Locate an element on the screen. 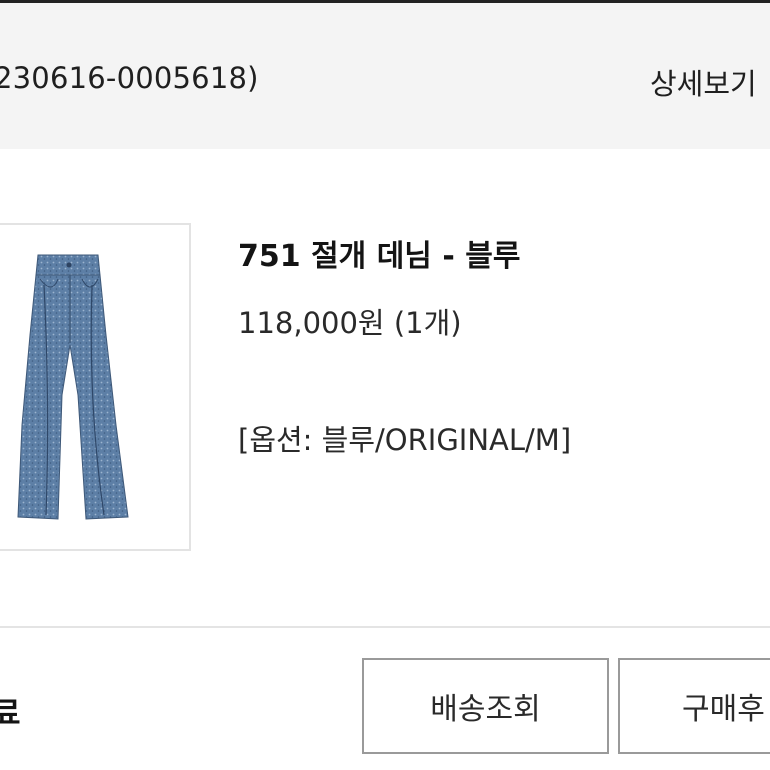 The image size is (770, 770). track-shipping-label: 배송조회 is located at coordinates (485, 709).